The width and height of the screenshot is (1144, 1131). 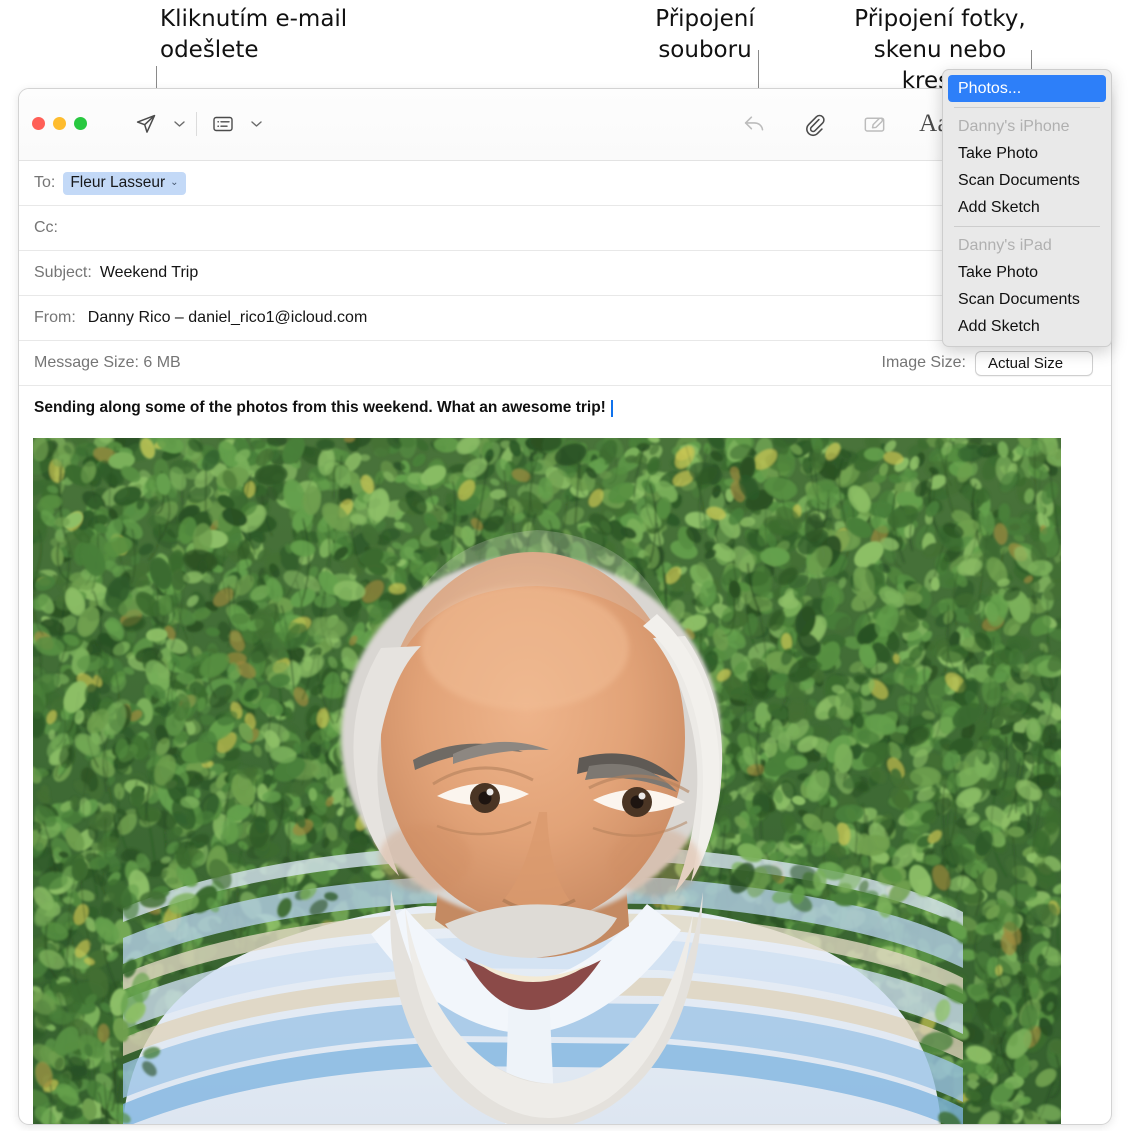 I want to click on menu-item-ipad-take-photo: Take Photo, so click(x=1027, y=272).